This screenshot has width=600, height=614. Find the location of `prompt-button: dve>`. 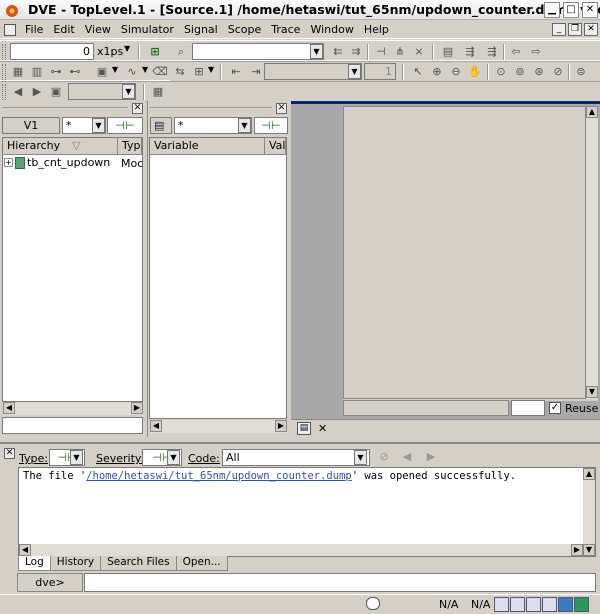

prompt-button: dve> is located at coordinates (50, 582).